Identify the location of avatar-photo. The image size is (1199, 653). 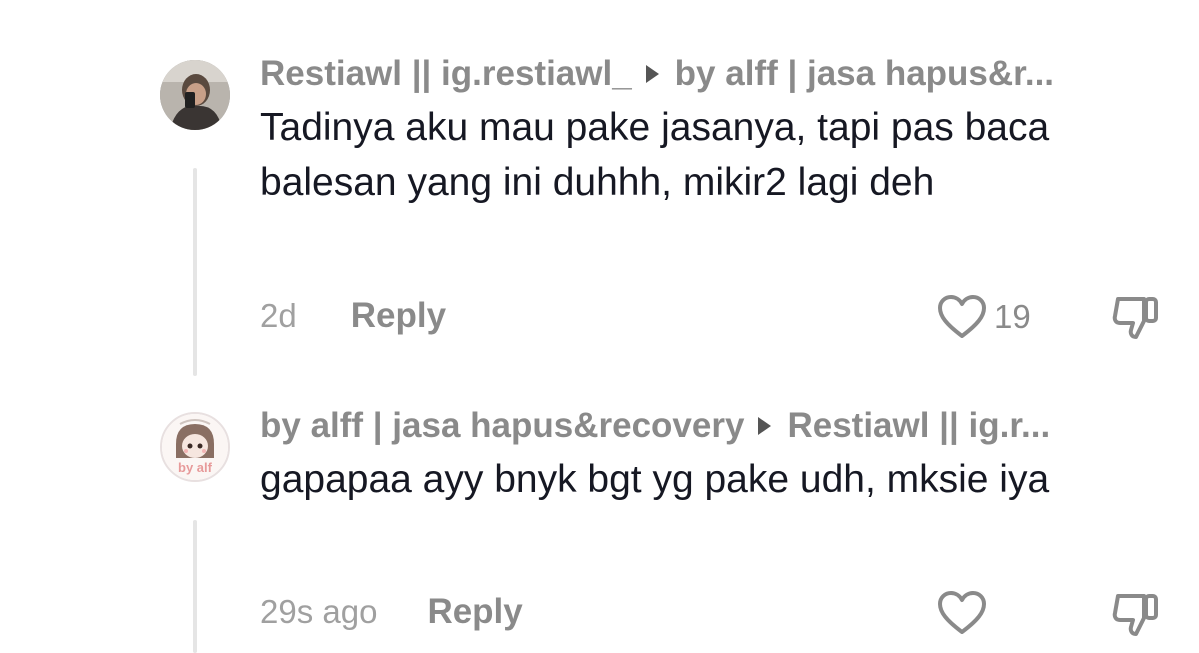
(195, 95).